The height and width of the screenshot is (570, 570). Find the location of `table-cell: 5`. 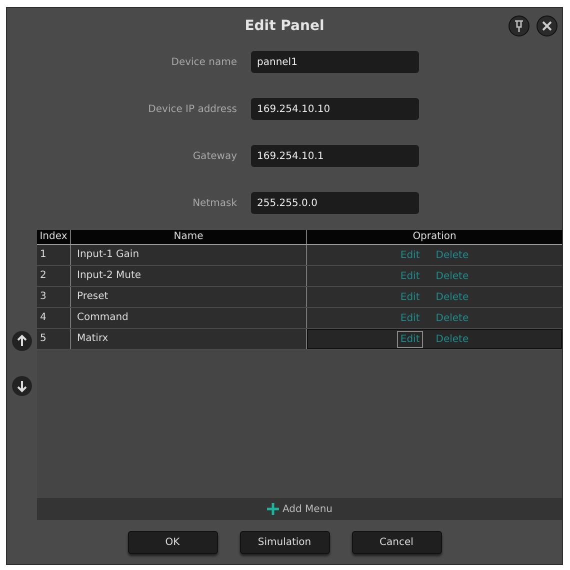

table-cell: 5 is located at coordinates (54, 339).